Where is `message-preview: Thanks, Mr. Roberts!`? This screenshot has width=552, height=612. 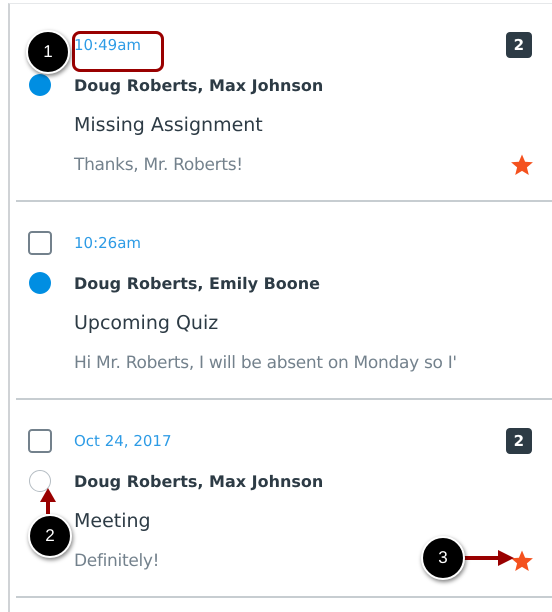 message-preview: Thanks, Mr. Roberts! is located at coordinates (158, 165).